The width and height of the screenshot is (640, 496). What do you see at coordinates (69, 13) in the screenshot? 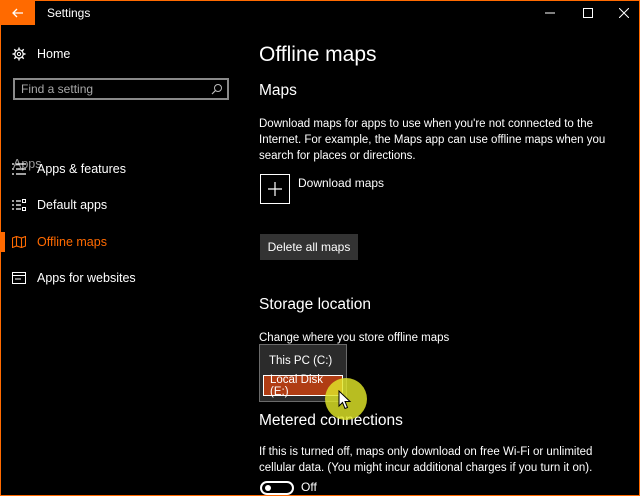
I see `app-title: Settings` at bounding box center [69, 13].